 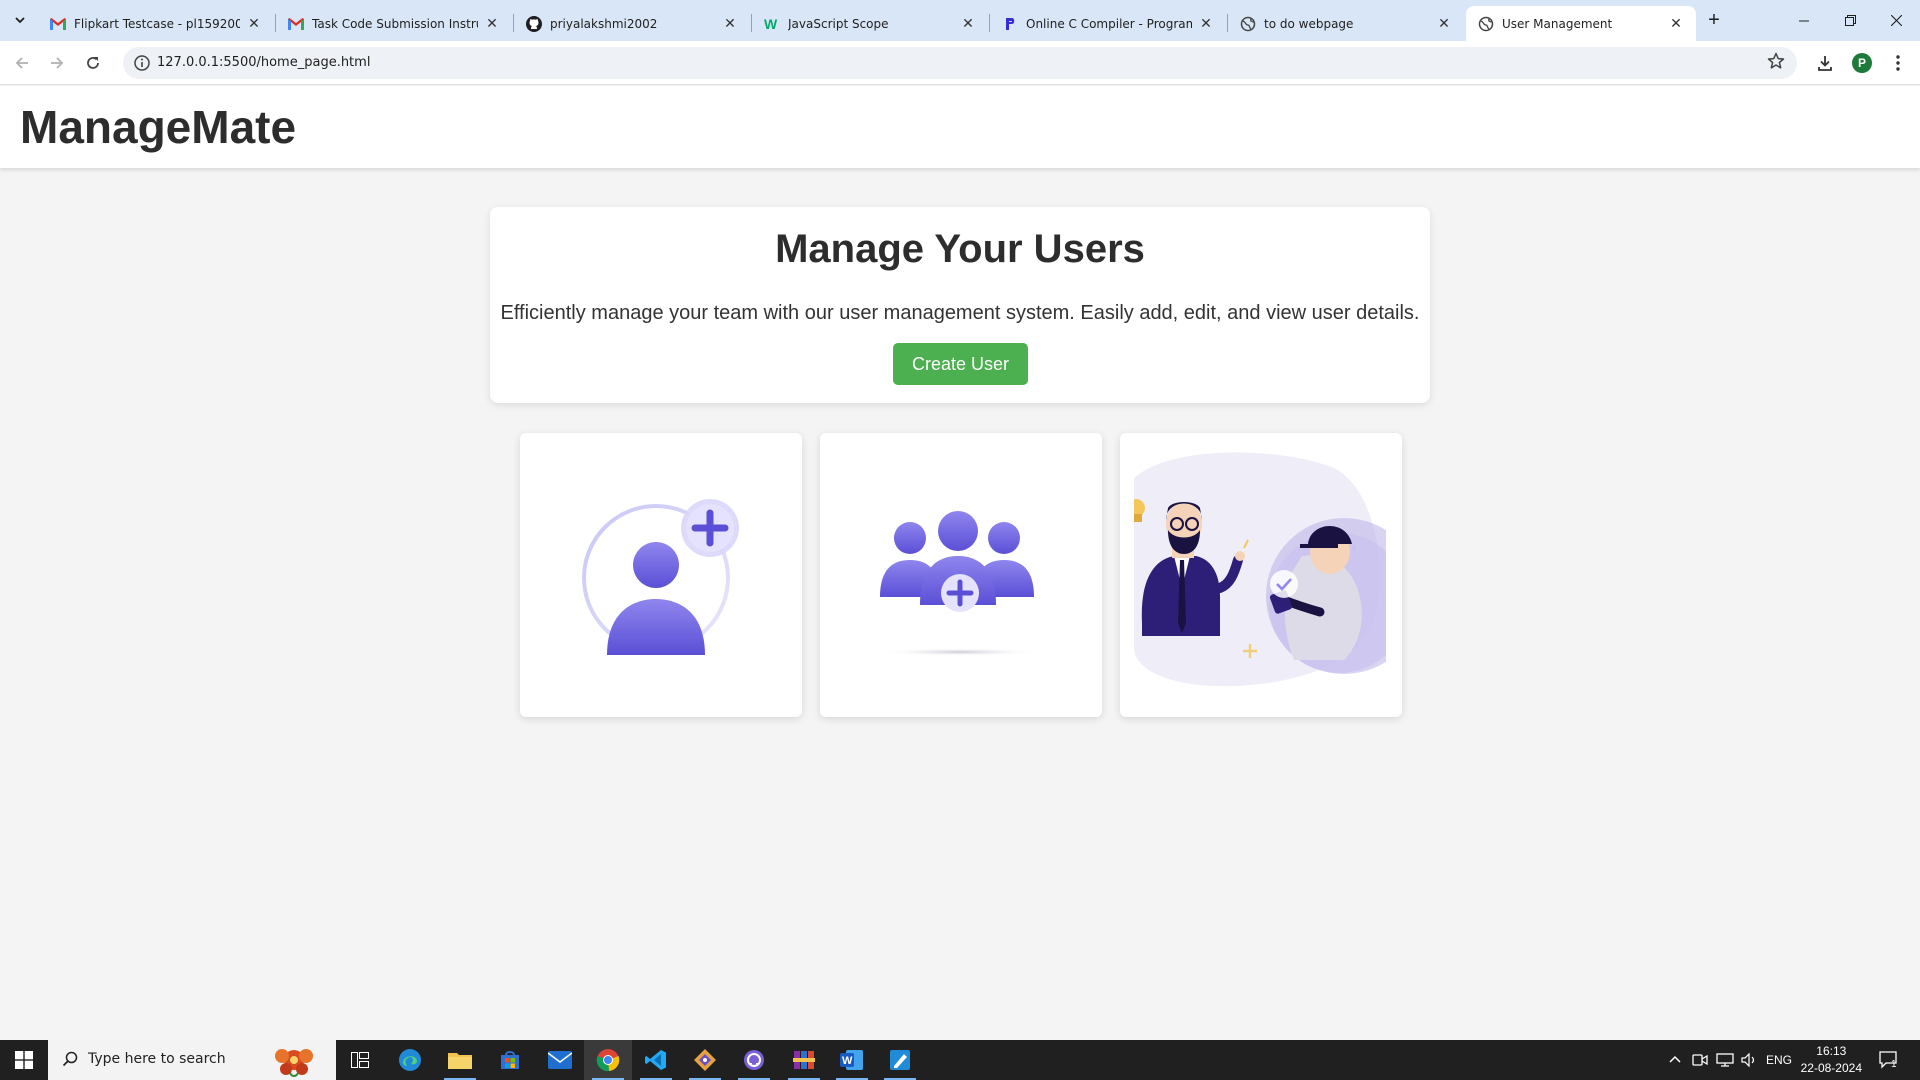 What do you see at coordinates (1700, 1060) in the screenshot?
I see `meet-now-icon` at bounding box center [1700, 1060].